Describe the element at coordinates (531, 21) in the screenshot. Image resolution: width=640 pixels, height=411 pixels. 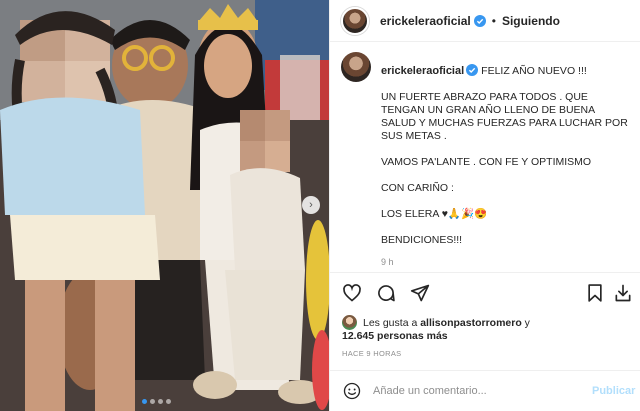
I see `follow-status-button: Siguiendo` at that location.